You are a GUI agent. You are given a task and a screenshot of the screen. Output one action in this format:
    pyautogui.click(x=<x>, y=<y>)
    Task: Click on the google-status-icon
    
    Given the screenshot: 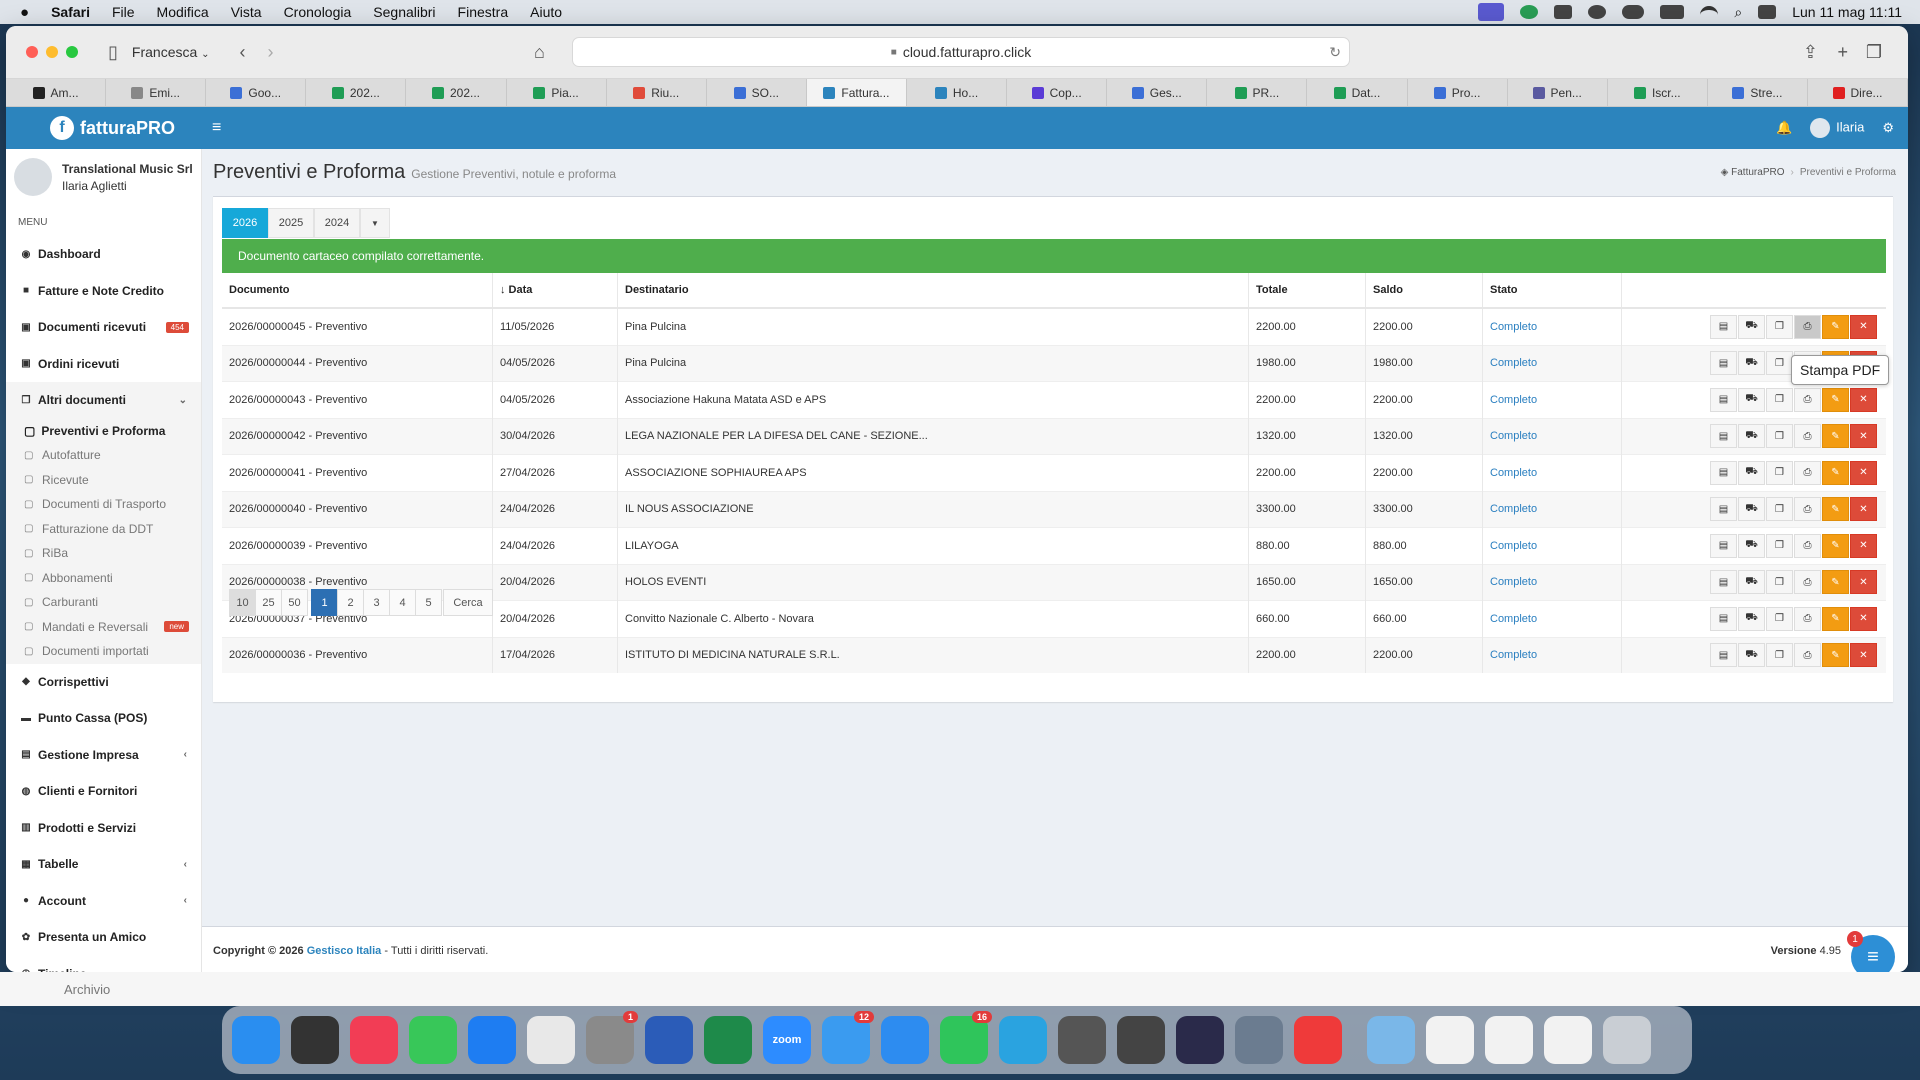 What is the action you would take?
    pyautogui.click(x=1597, y=12)
    